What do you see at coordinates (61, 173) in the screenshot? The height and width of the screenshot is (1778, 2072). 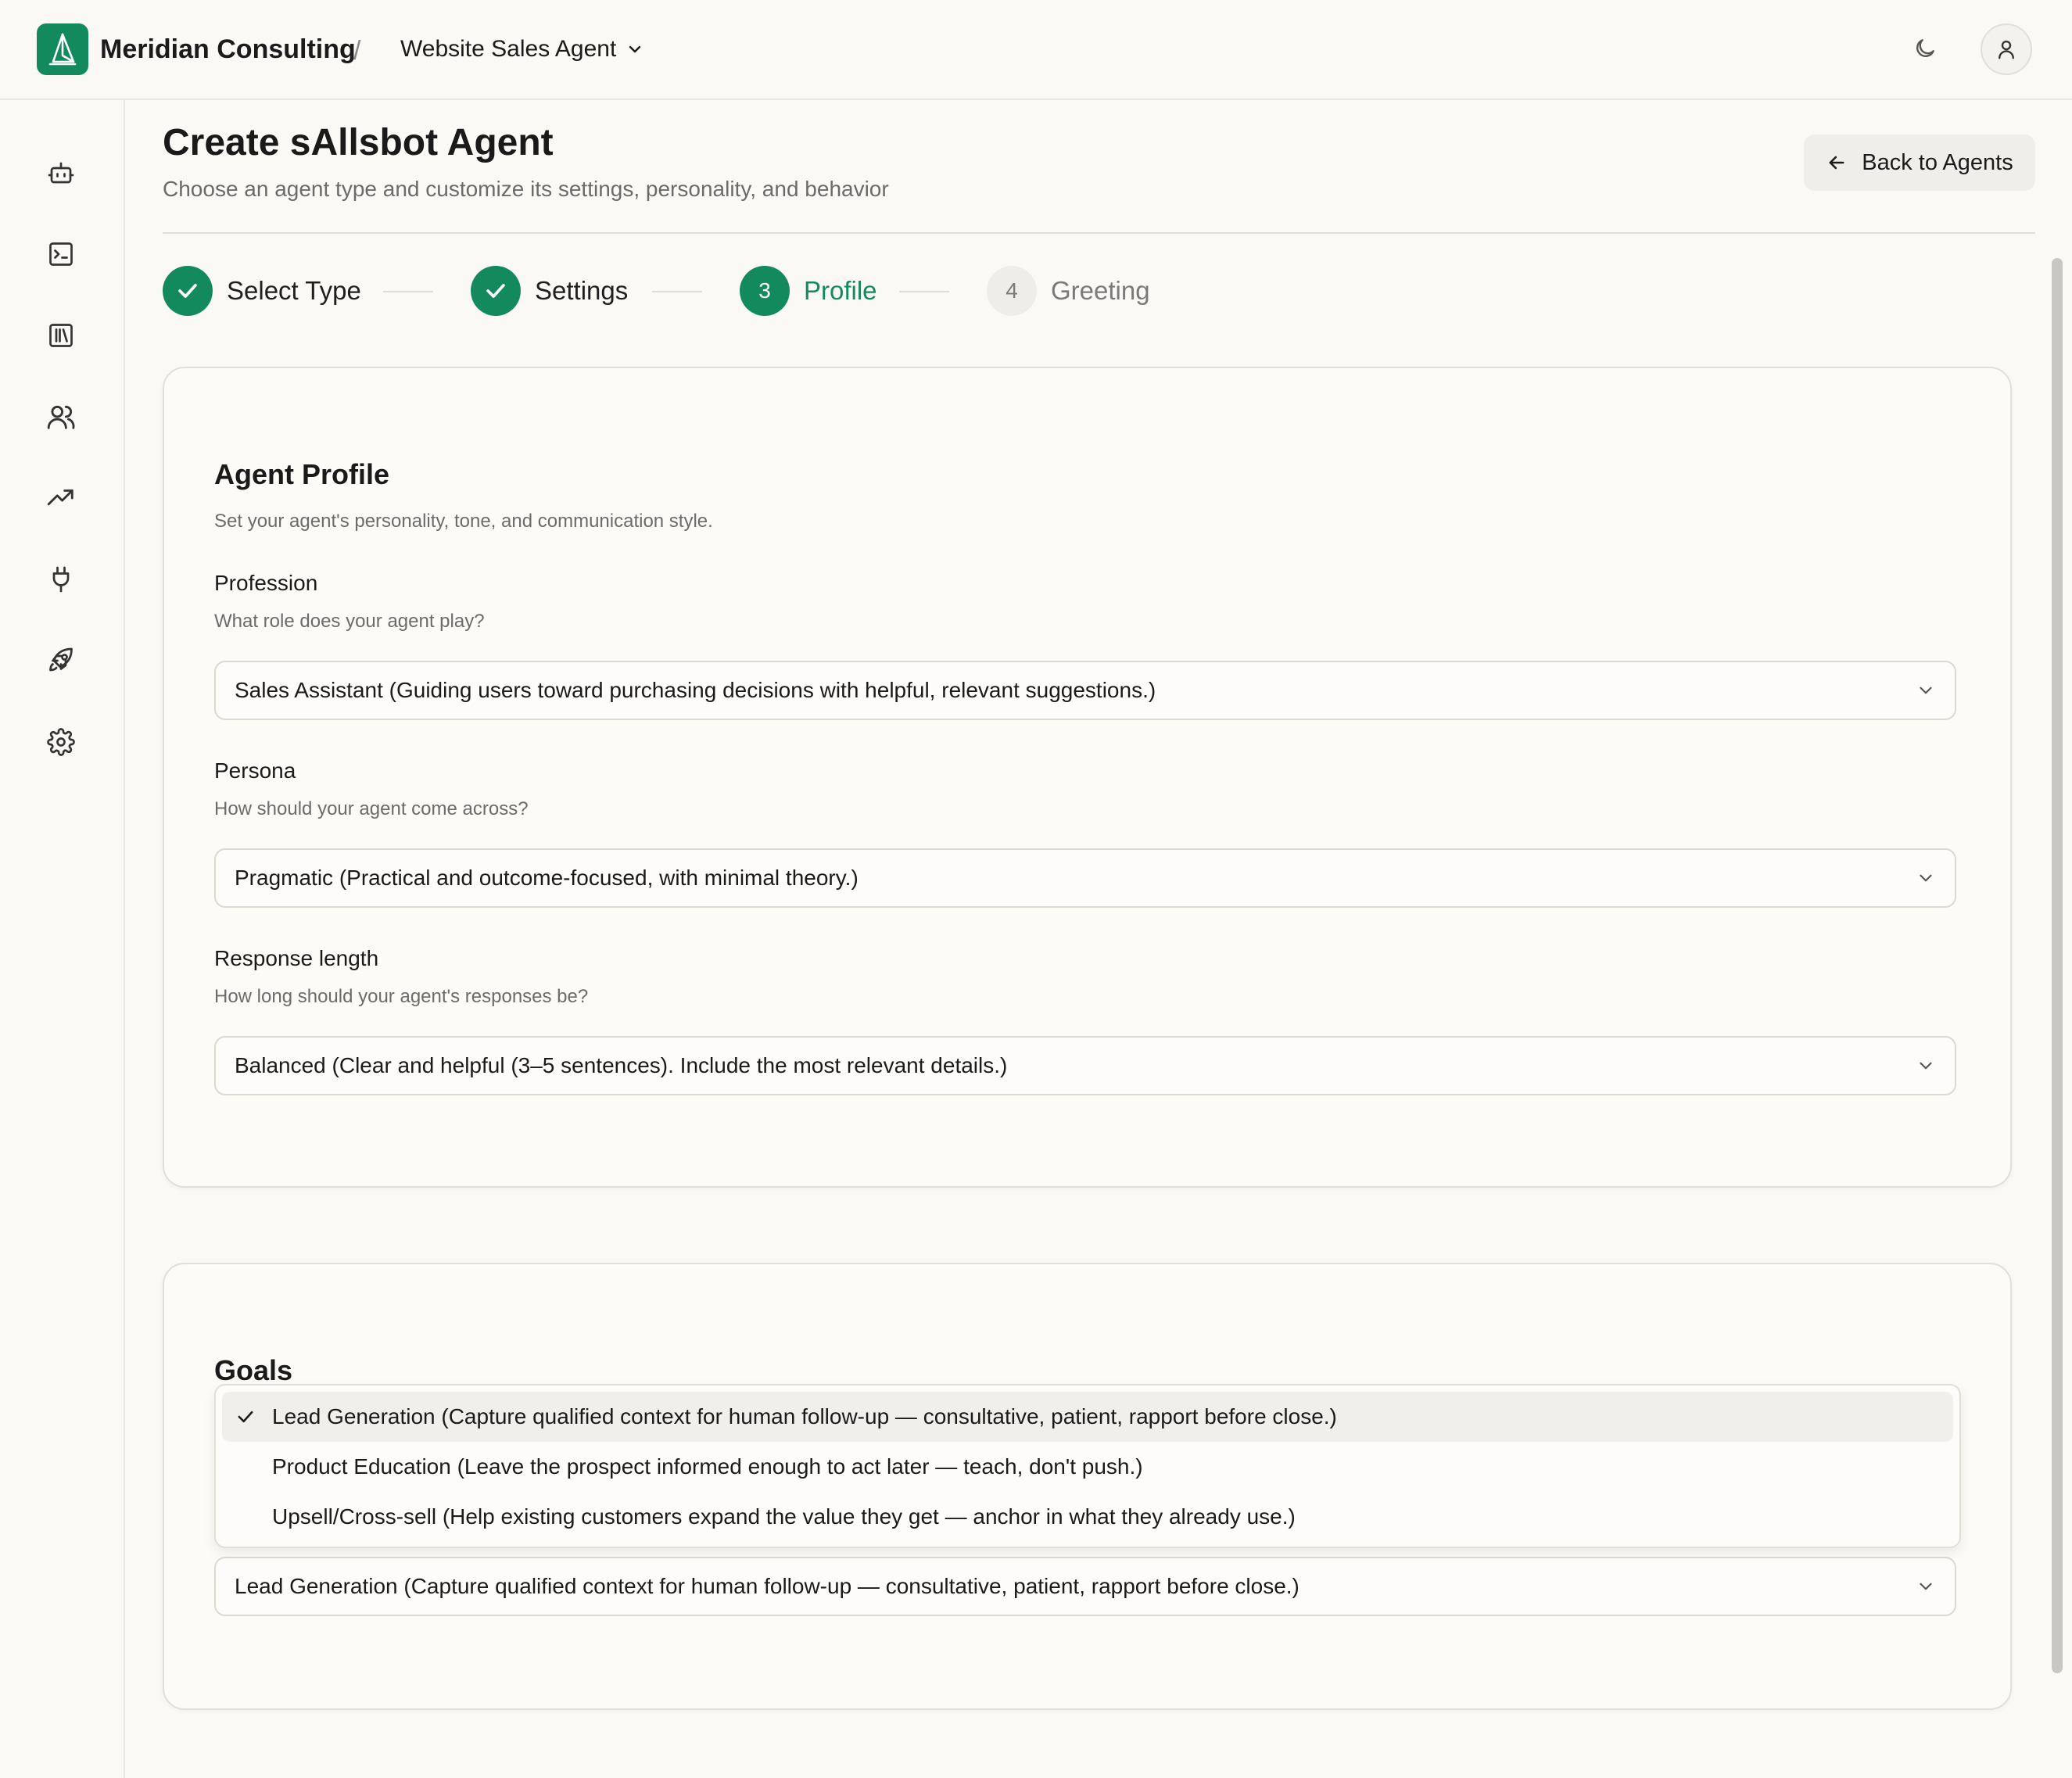 I see `bot-icon` at bounding box center [61, 173].